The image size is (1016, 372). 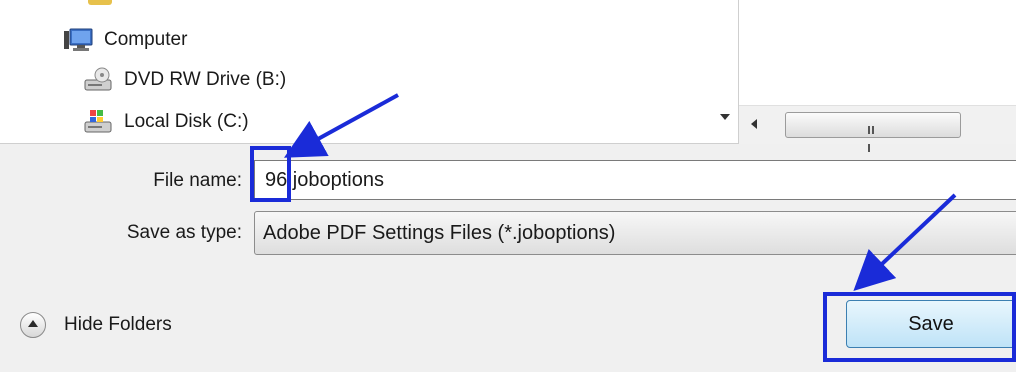 I want to click on scroll-down-arrow-icon, so click(x=725, y=117).